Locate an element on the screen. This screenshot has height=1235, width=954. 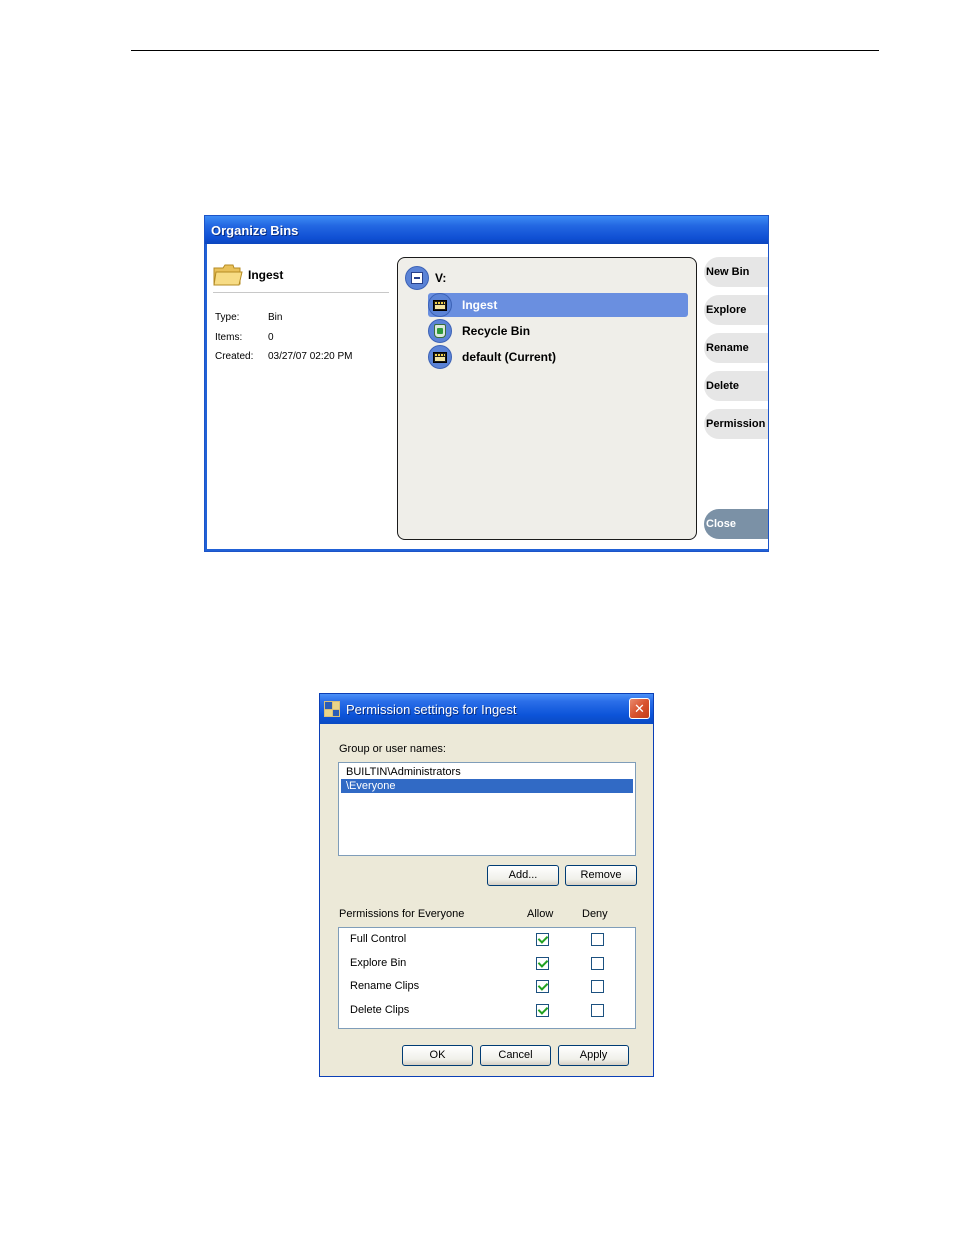
organize-bins-title: Organize Bins is located at coordinates (486, 230).